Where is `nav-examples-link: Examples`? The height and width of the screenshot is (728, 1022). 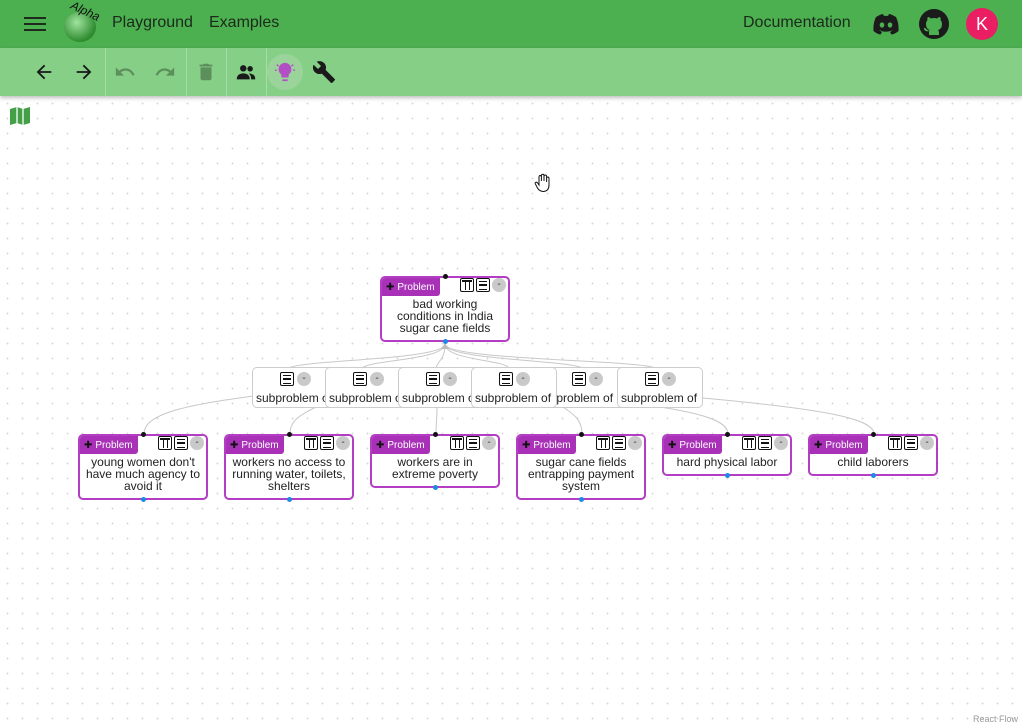 nav-examples-link: Examples is located at coordinates (244, 23).